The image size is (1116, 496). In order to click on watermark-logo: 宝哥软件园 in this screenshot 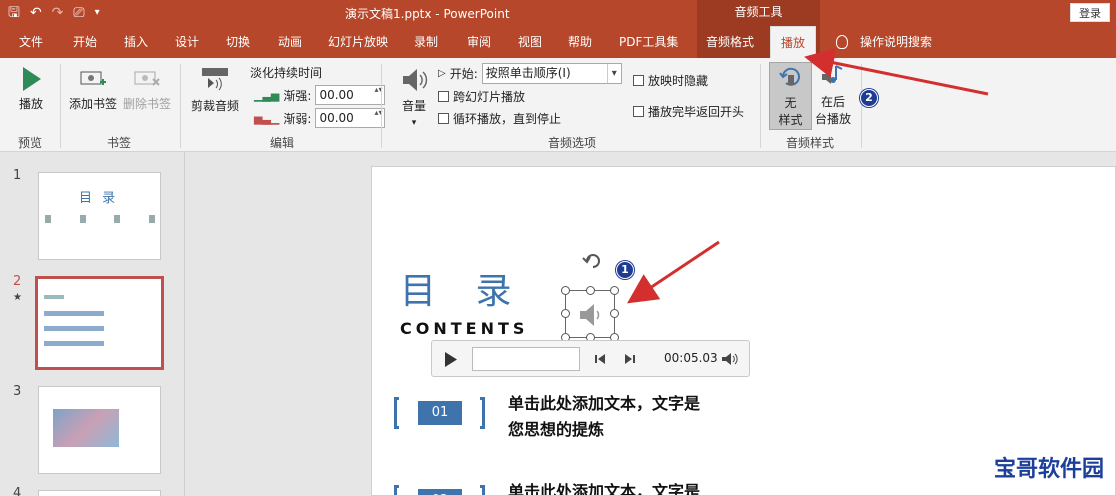, I will do `click(1048, 469)`.